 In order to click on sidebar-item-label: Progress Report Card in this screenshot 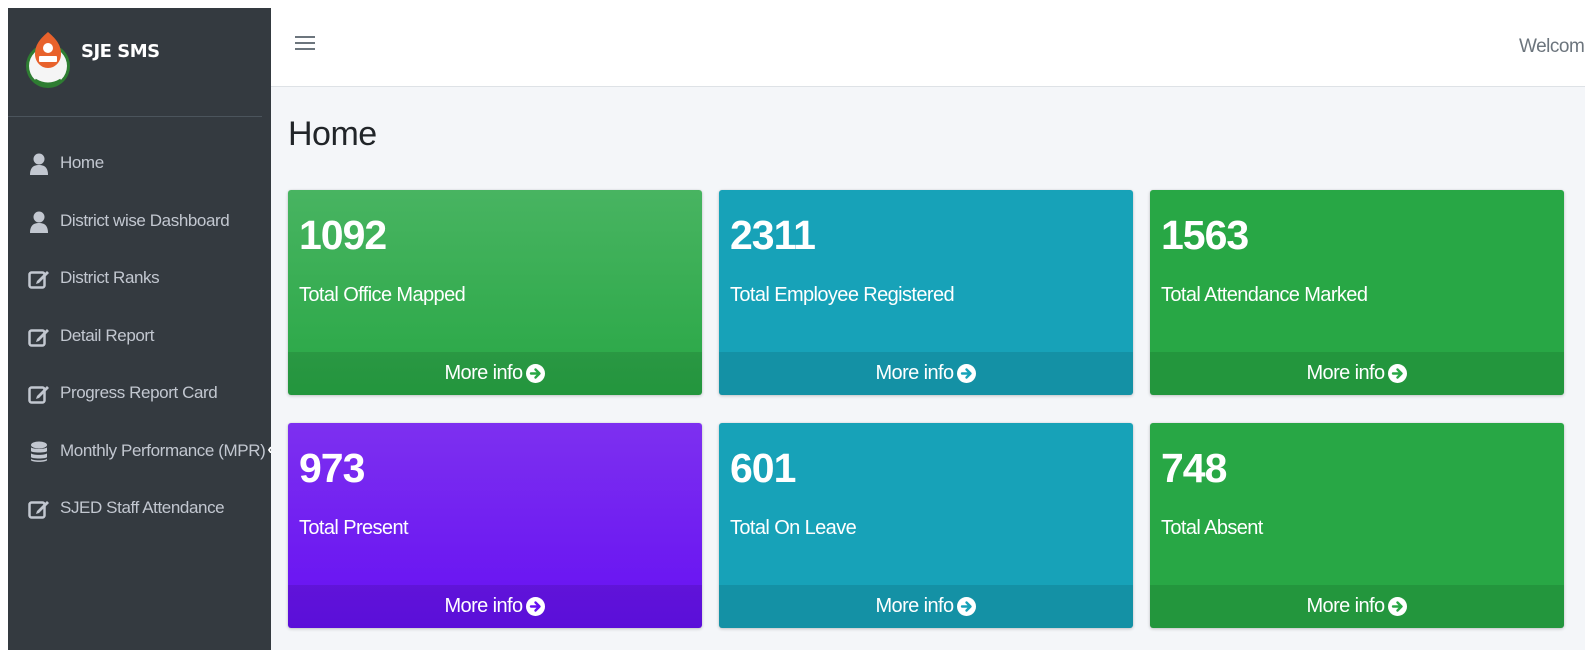, I will do `click(139, 392)`.